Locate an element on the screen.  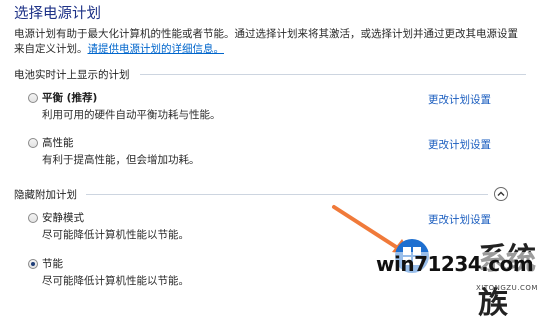
watermark: 系统族 win71234.com XITONGZU.COM is located at coordinates (454, 276).